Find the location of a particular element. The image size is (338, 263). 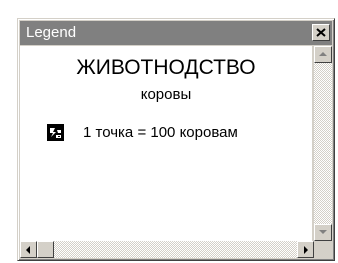

close-button is located at coordinates (321, 32).